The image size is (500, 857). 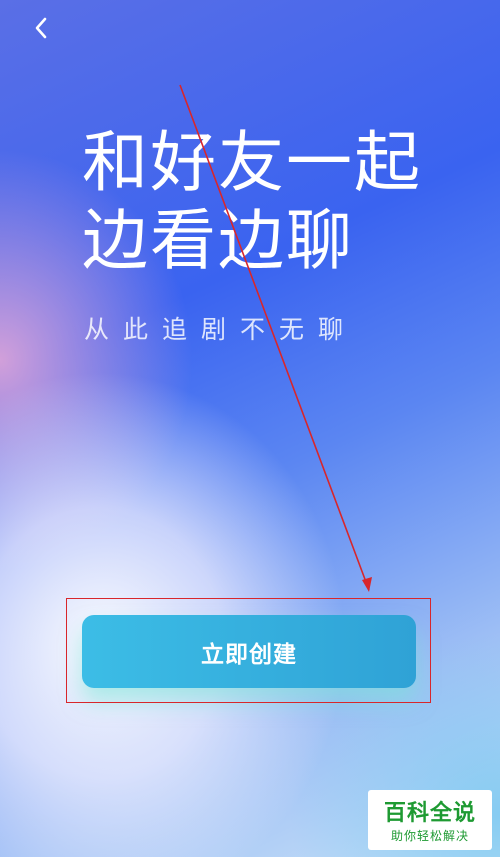 I want to click on back-button, so click(x=41, y=28).